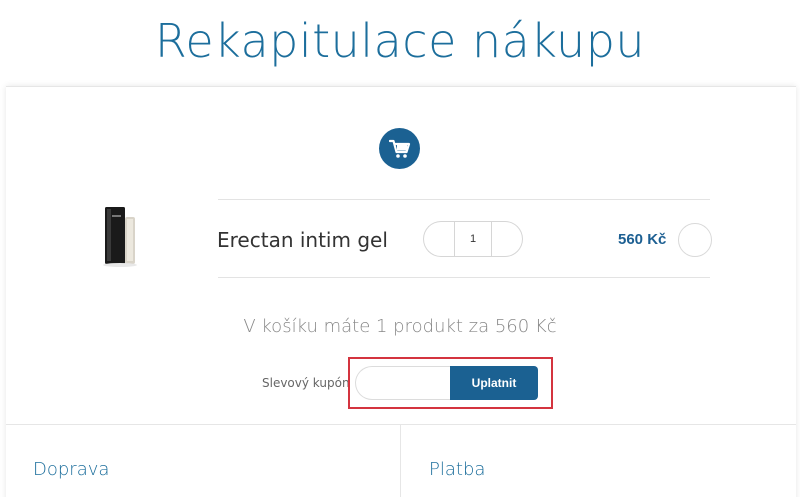 Image resolution: width=800 pixels, height=497 pixels. Describe the element at coordinates (302, 240) in the screenshot. I see `product-name: Erectan intim gel` at that location.